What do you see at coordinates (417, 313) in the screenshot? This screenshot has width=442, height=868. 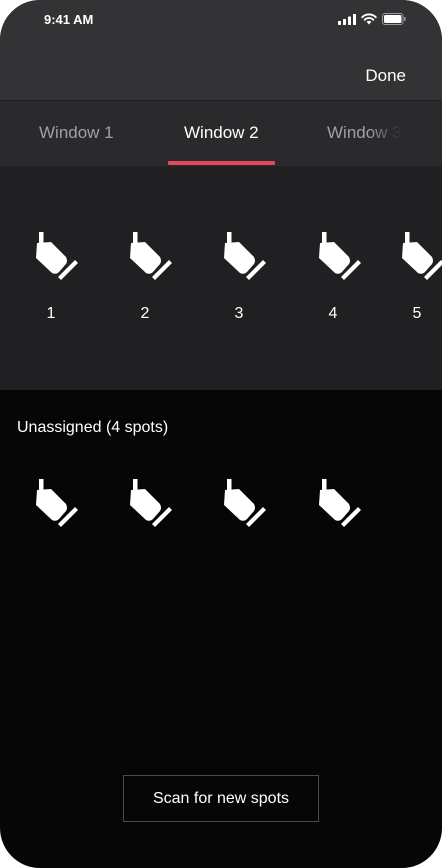 I see `spot-number-5: 5` at bounding box center [417, 313].